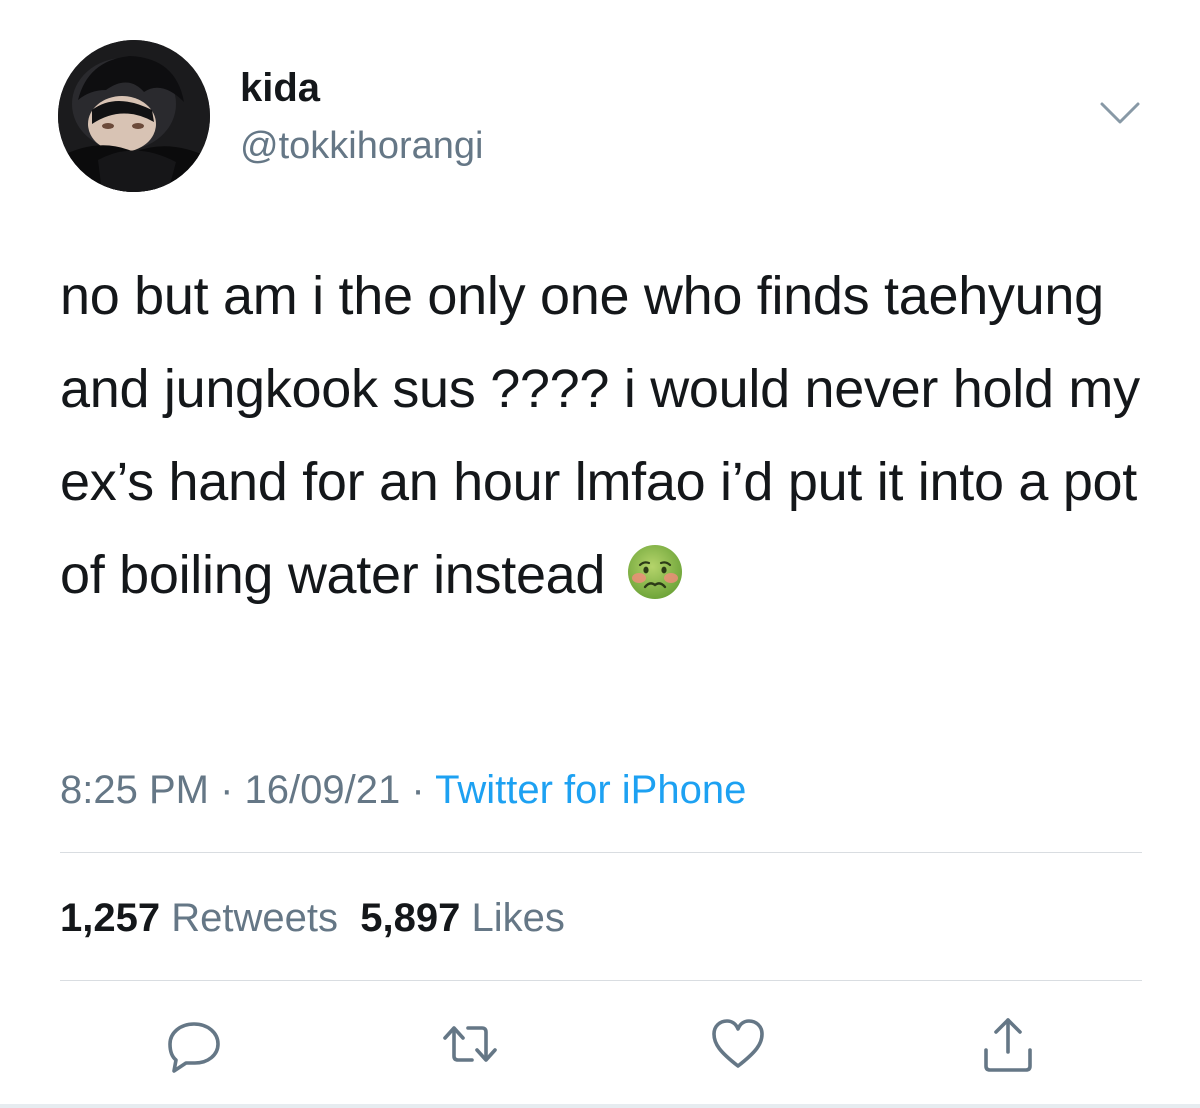  What do you see at coordinates (280, 88) in the screenshot?
I see `display-name: kida` at bounding box center [280, 88].